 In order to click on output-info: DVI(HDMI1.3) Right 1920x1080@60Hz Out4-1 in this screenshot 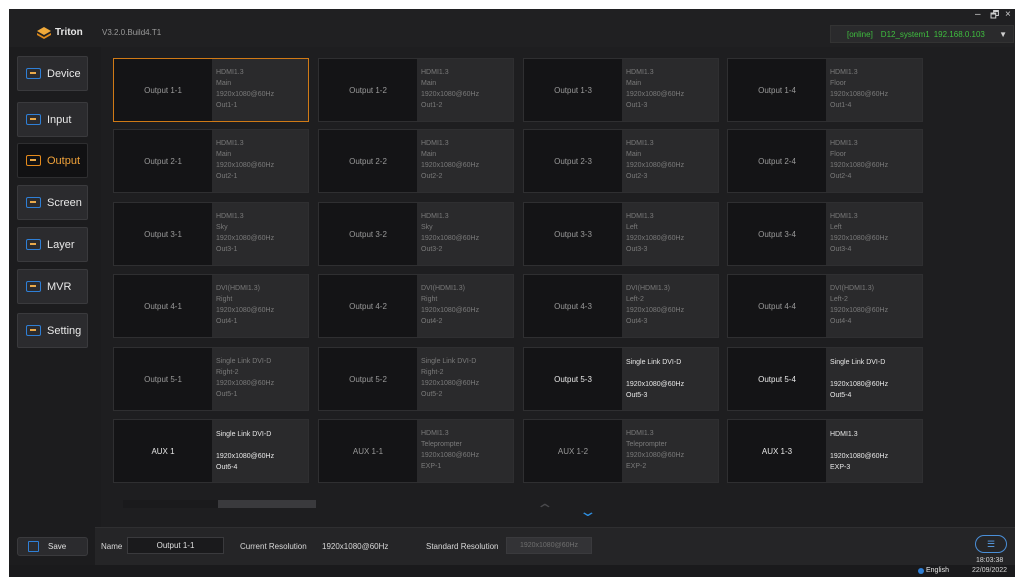, I will do `click(245, 305)`.